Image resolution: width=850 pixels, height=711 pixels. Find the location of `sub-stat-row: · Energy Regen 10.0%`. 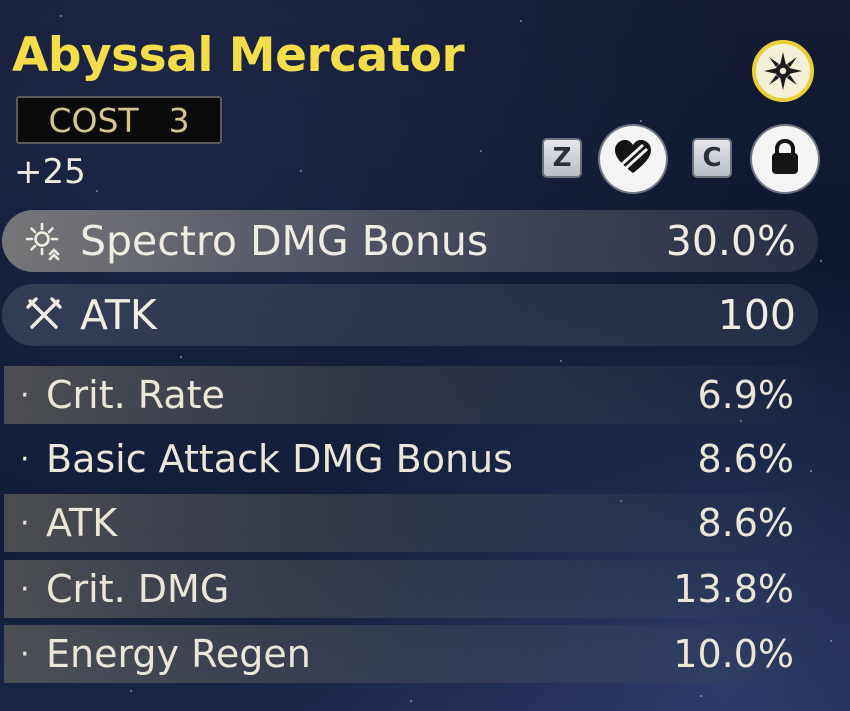

sub-stat-row: · Energy Regen 10.0% is located at coordinates (410, 654).